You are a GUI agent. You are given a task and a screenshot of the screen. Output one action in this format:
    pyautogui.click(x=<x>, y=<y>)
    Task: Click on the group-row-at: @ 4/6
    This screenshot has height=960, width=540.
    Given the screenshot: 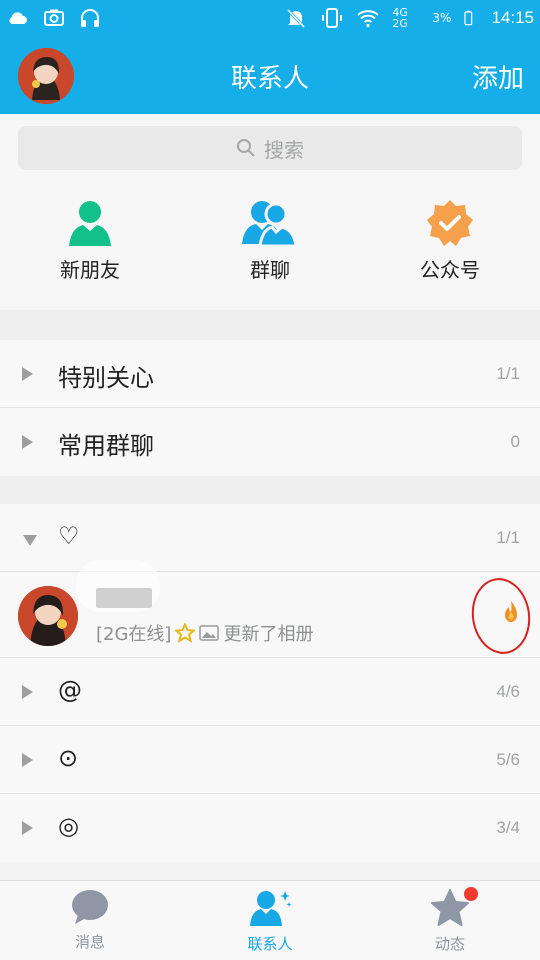 What is the action you would take?
    pyautogui.click(x=270, y=692)
    